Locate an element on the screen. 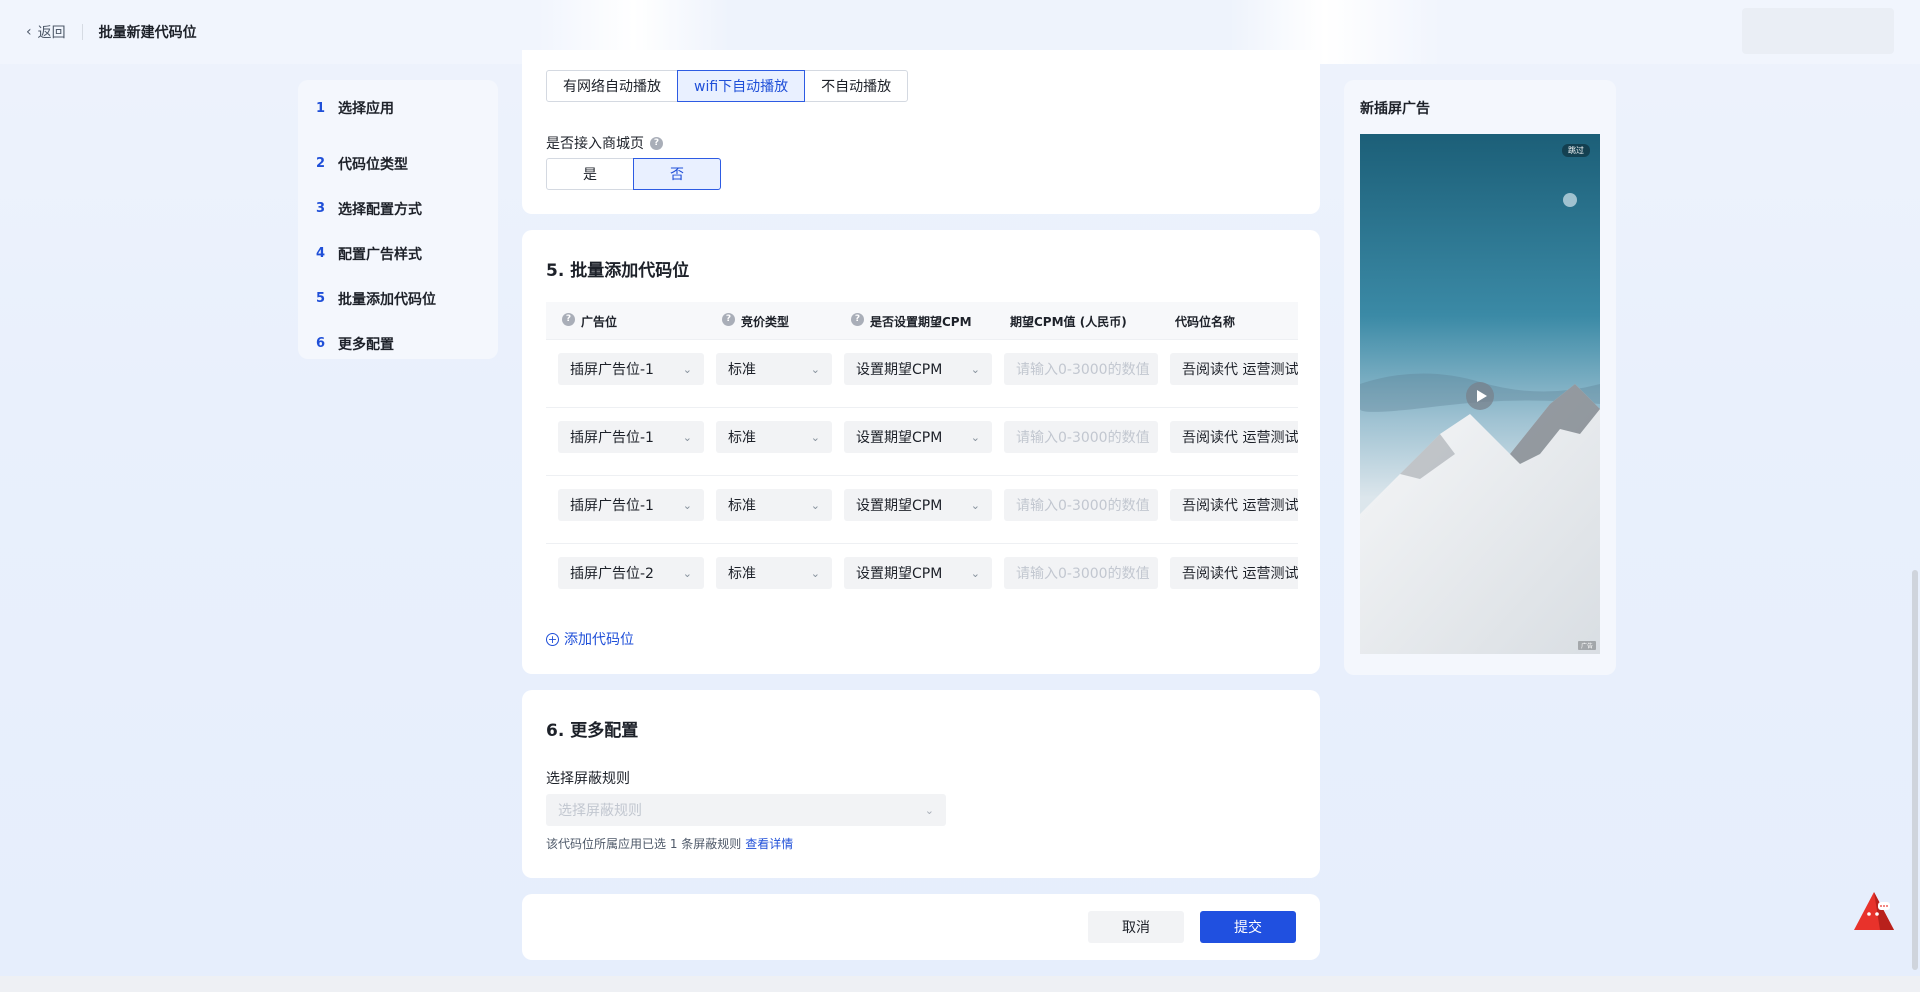 Image resolution: width=1920 pixels, height=992 pixels. col-header-cpm-value: 期望CPM值 (人民币) is located at coordinates (1068, 321).